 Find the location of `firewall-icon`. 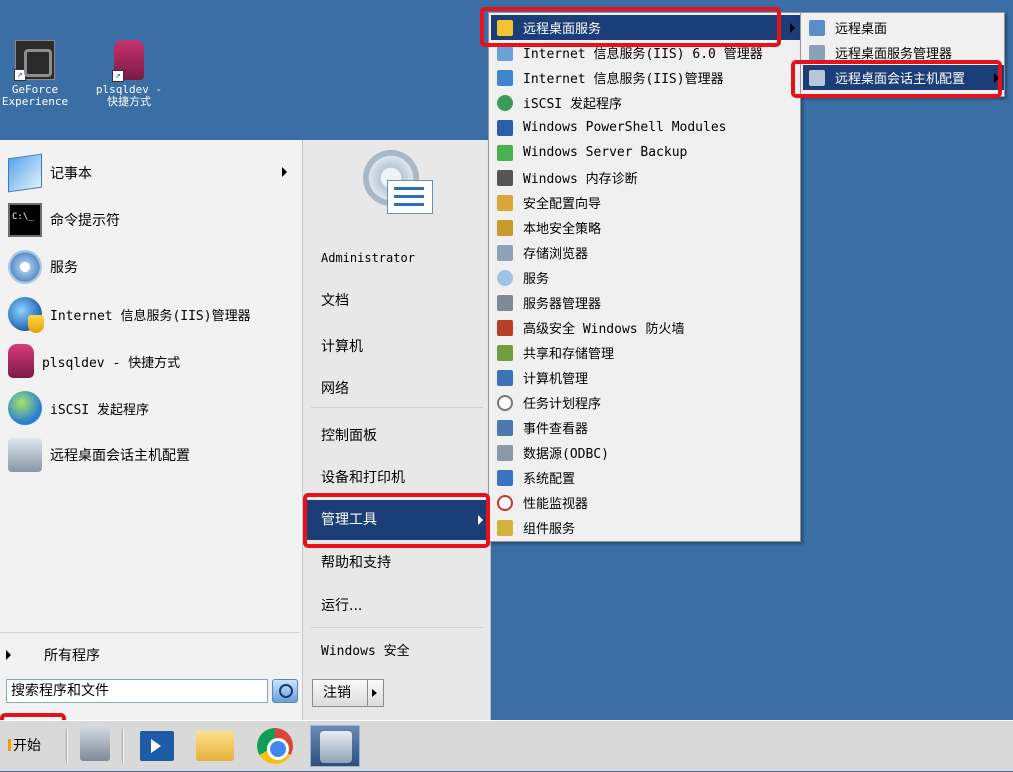

firewall-icon is located at coordinates (505, 327).